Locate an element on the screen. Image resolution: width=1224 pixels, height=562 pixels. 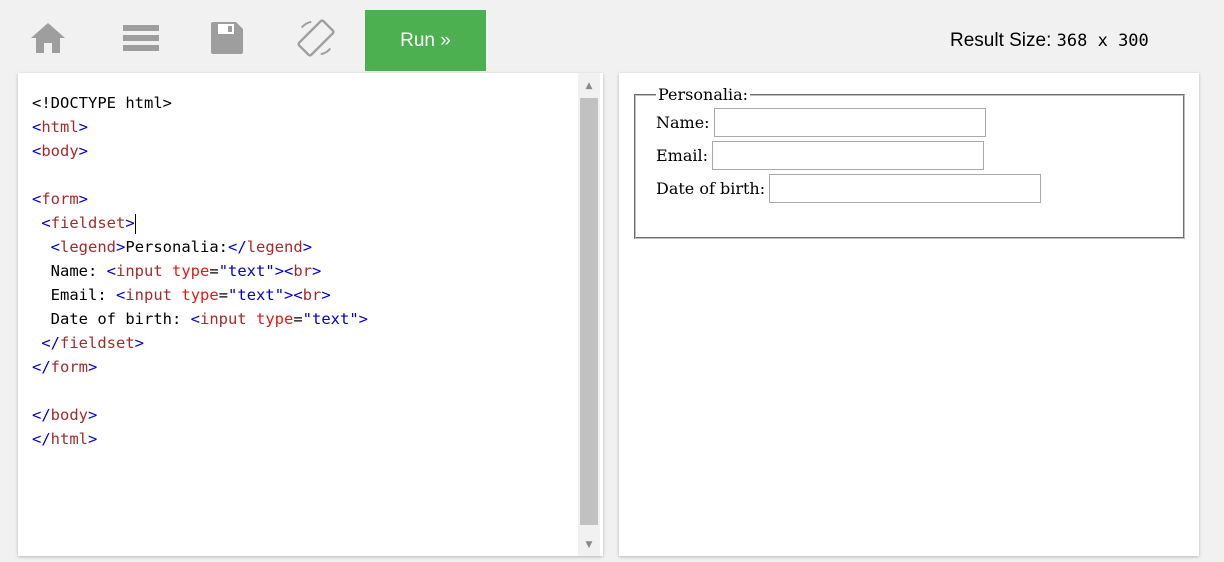
code-line: </body> is located at coordinates (65, 415).